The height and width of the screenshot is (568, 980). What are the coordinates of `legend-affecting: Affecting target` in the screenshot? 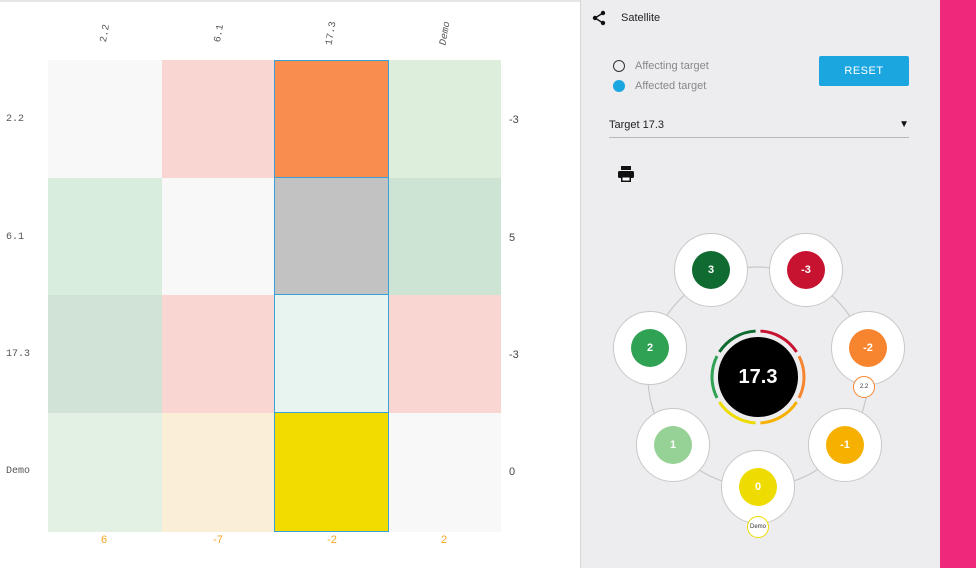 It's located at (661, 66).